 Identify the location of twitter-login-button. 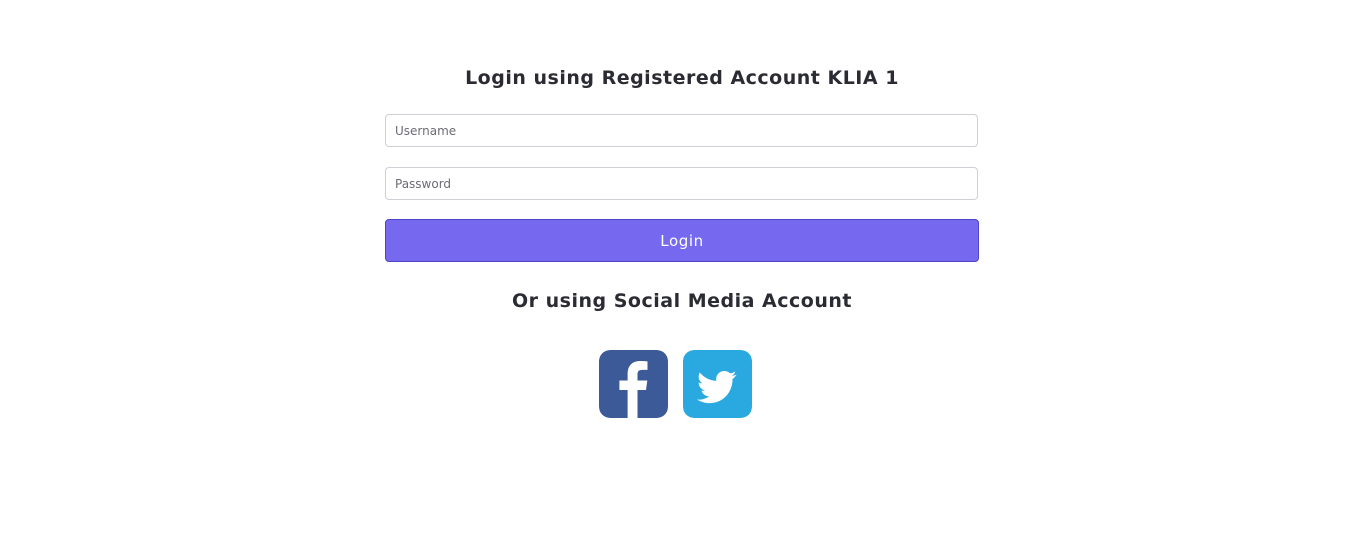
(717, 384).